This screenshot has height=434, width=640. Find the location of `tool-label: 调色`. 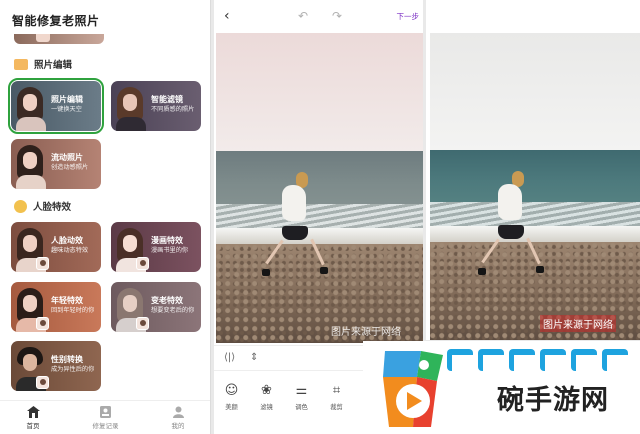

tool-label: 调色 is located at coordinates (301, 407).